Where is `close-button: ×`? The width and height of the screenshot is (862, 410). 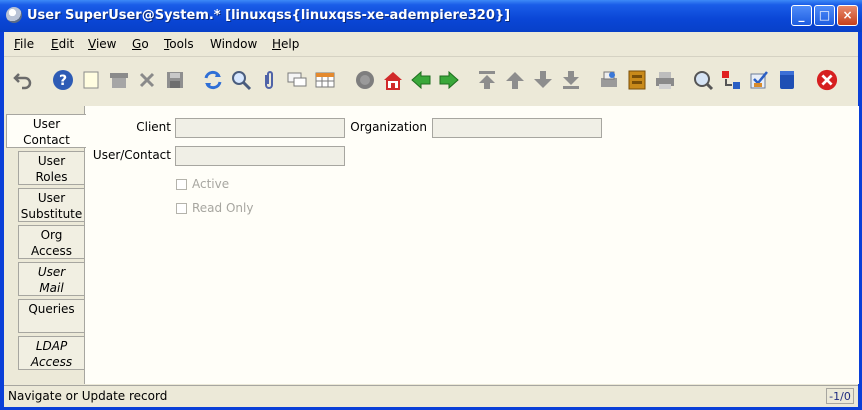
close-button: × is located at coordinates (847, 15).